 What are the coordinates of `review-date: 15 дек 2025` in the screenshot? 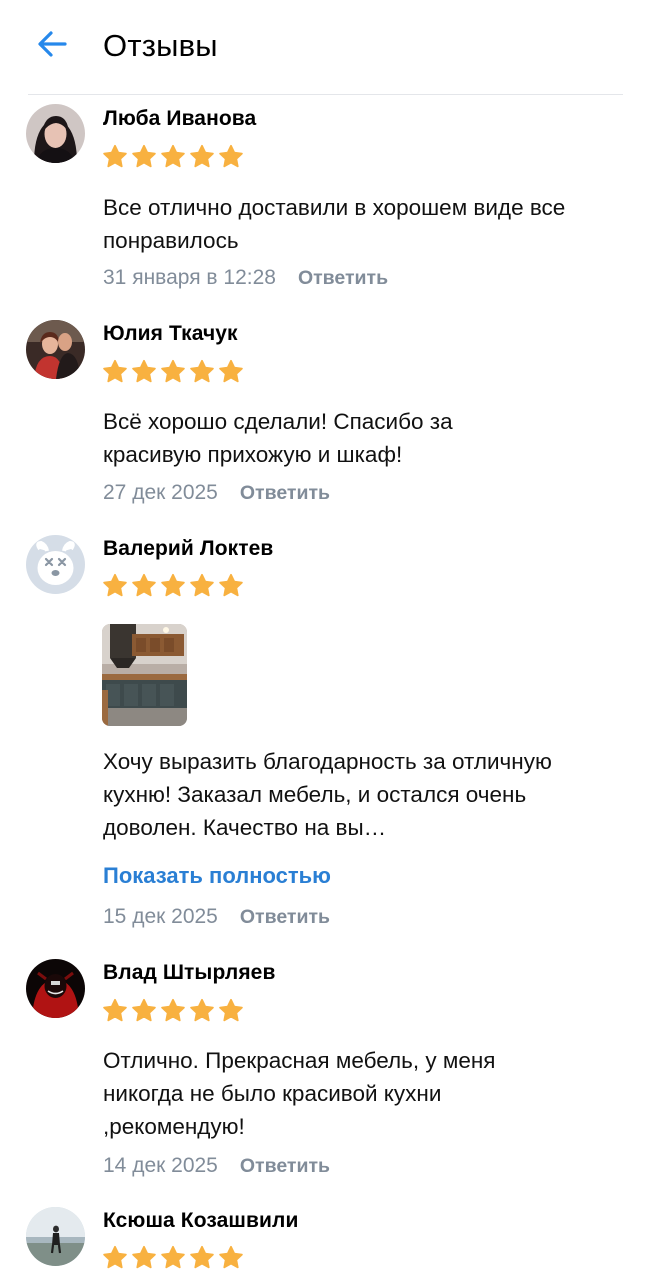 It's located at (160, 917).